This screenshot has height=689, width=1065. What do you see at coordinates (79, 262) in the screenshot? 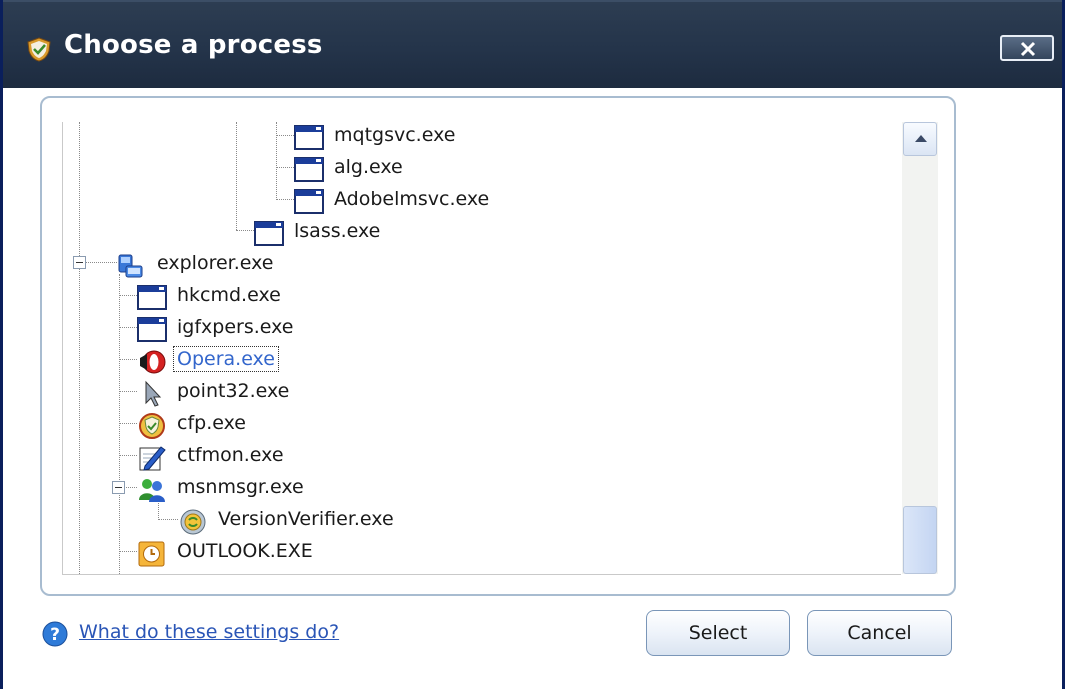
I see `collapse-toggle-explorer` at bounding box center [79, 262].